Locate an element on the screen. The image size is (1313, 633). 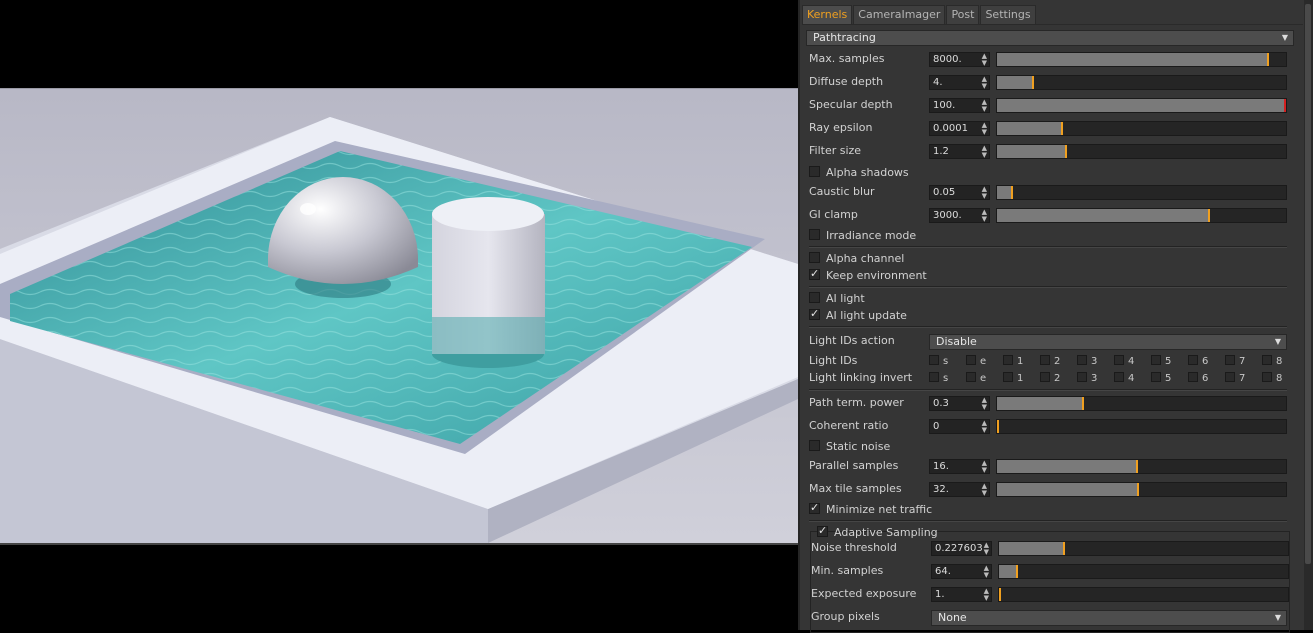
light-linking-invert-toggle-8: 8 is located at coordinates (1272, 378).